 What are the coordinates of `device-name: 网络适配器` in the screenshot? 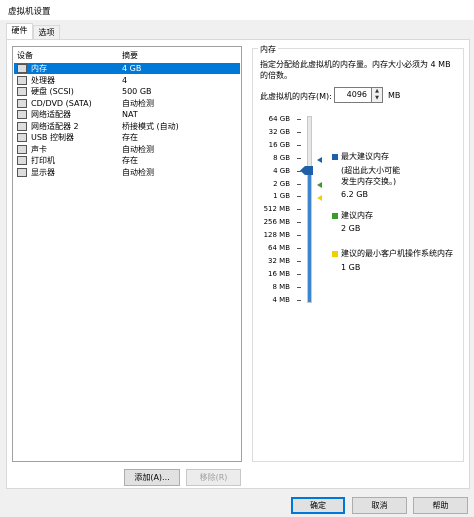 It's located at (51, 114).